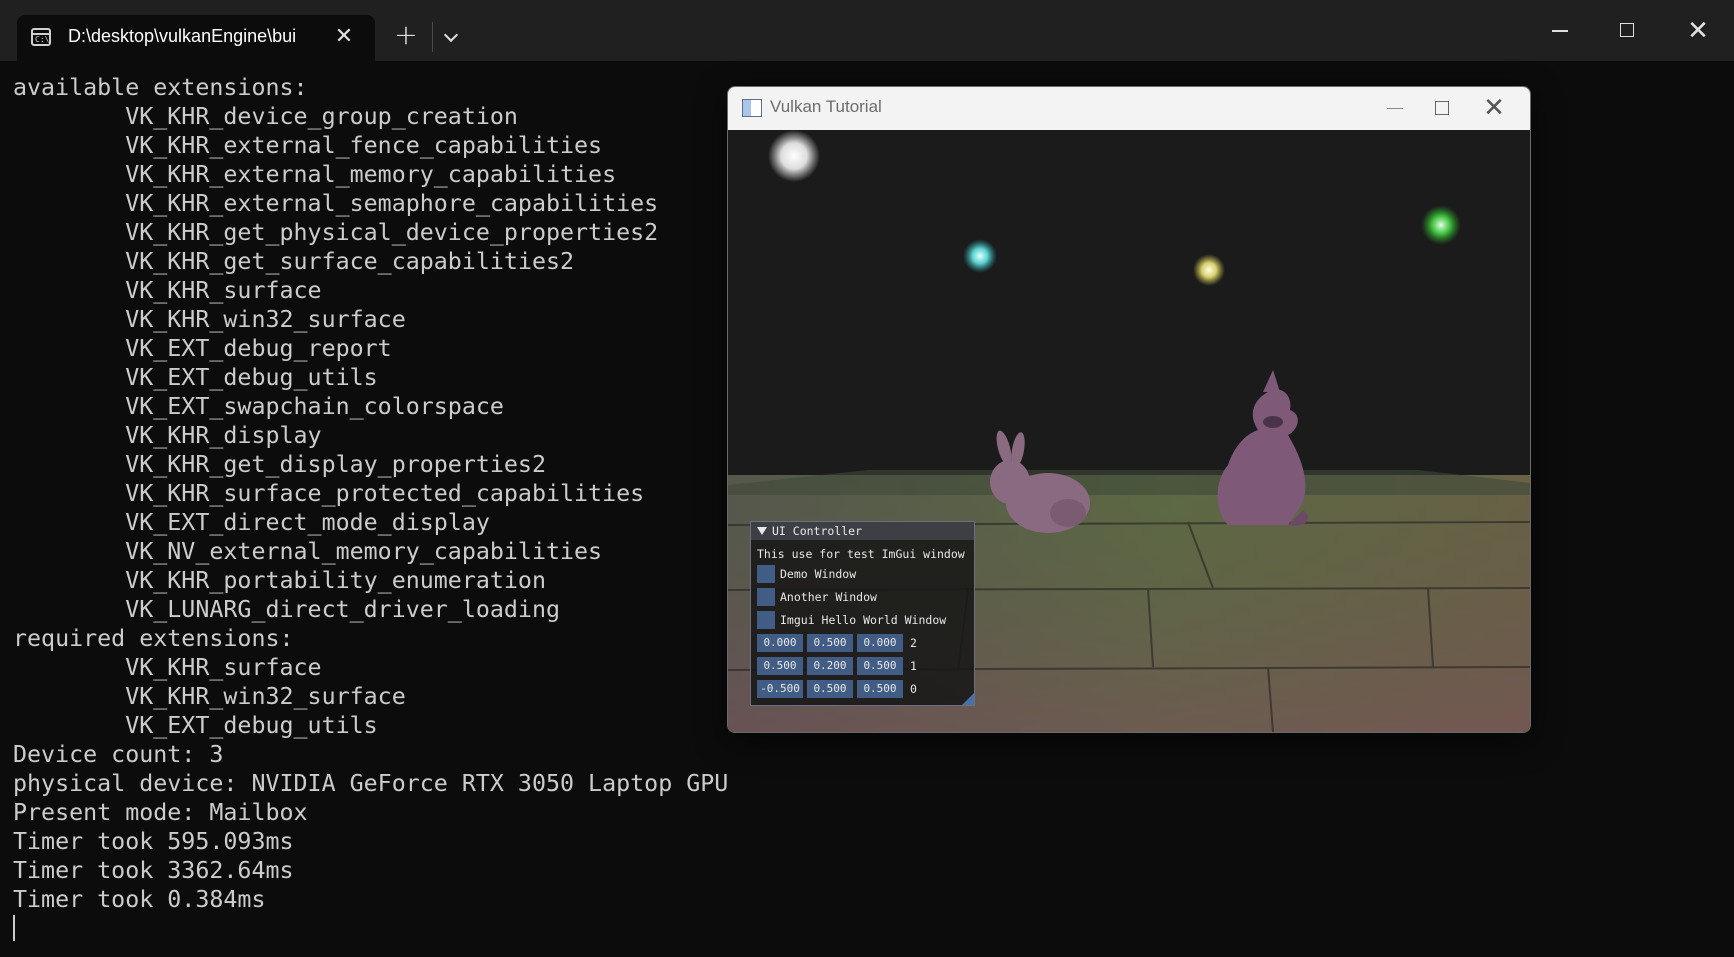 Image resolution: width=1734 pixels, height=957 pixels. I want to click on console-line: VK_KHR_get_surface_capabilities2, so click(294, 261).